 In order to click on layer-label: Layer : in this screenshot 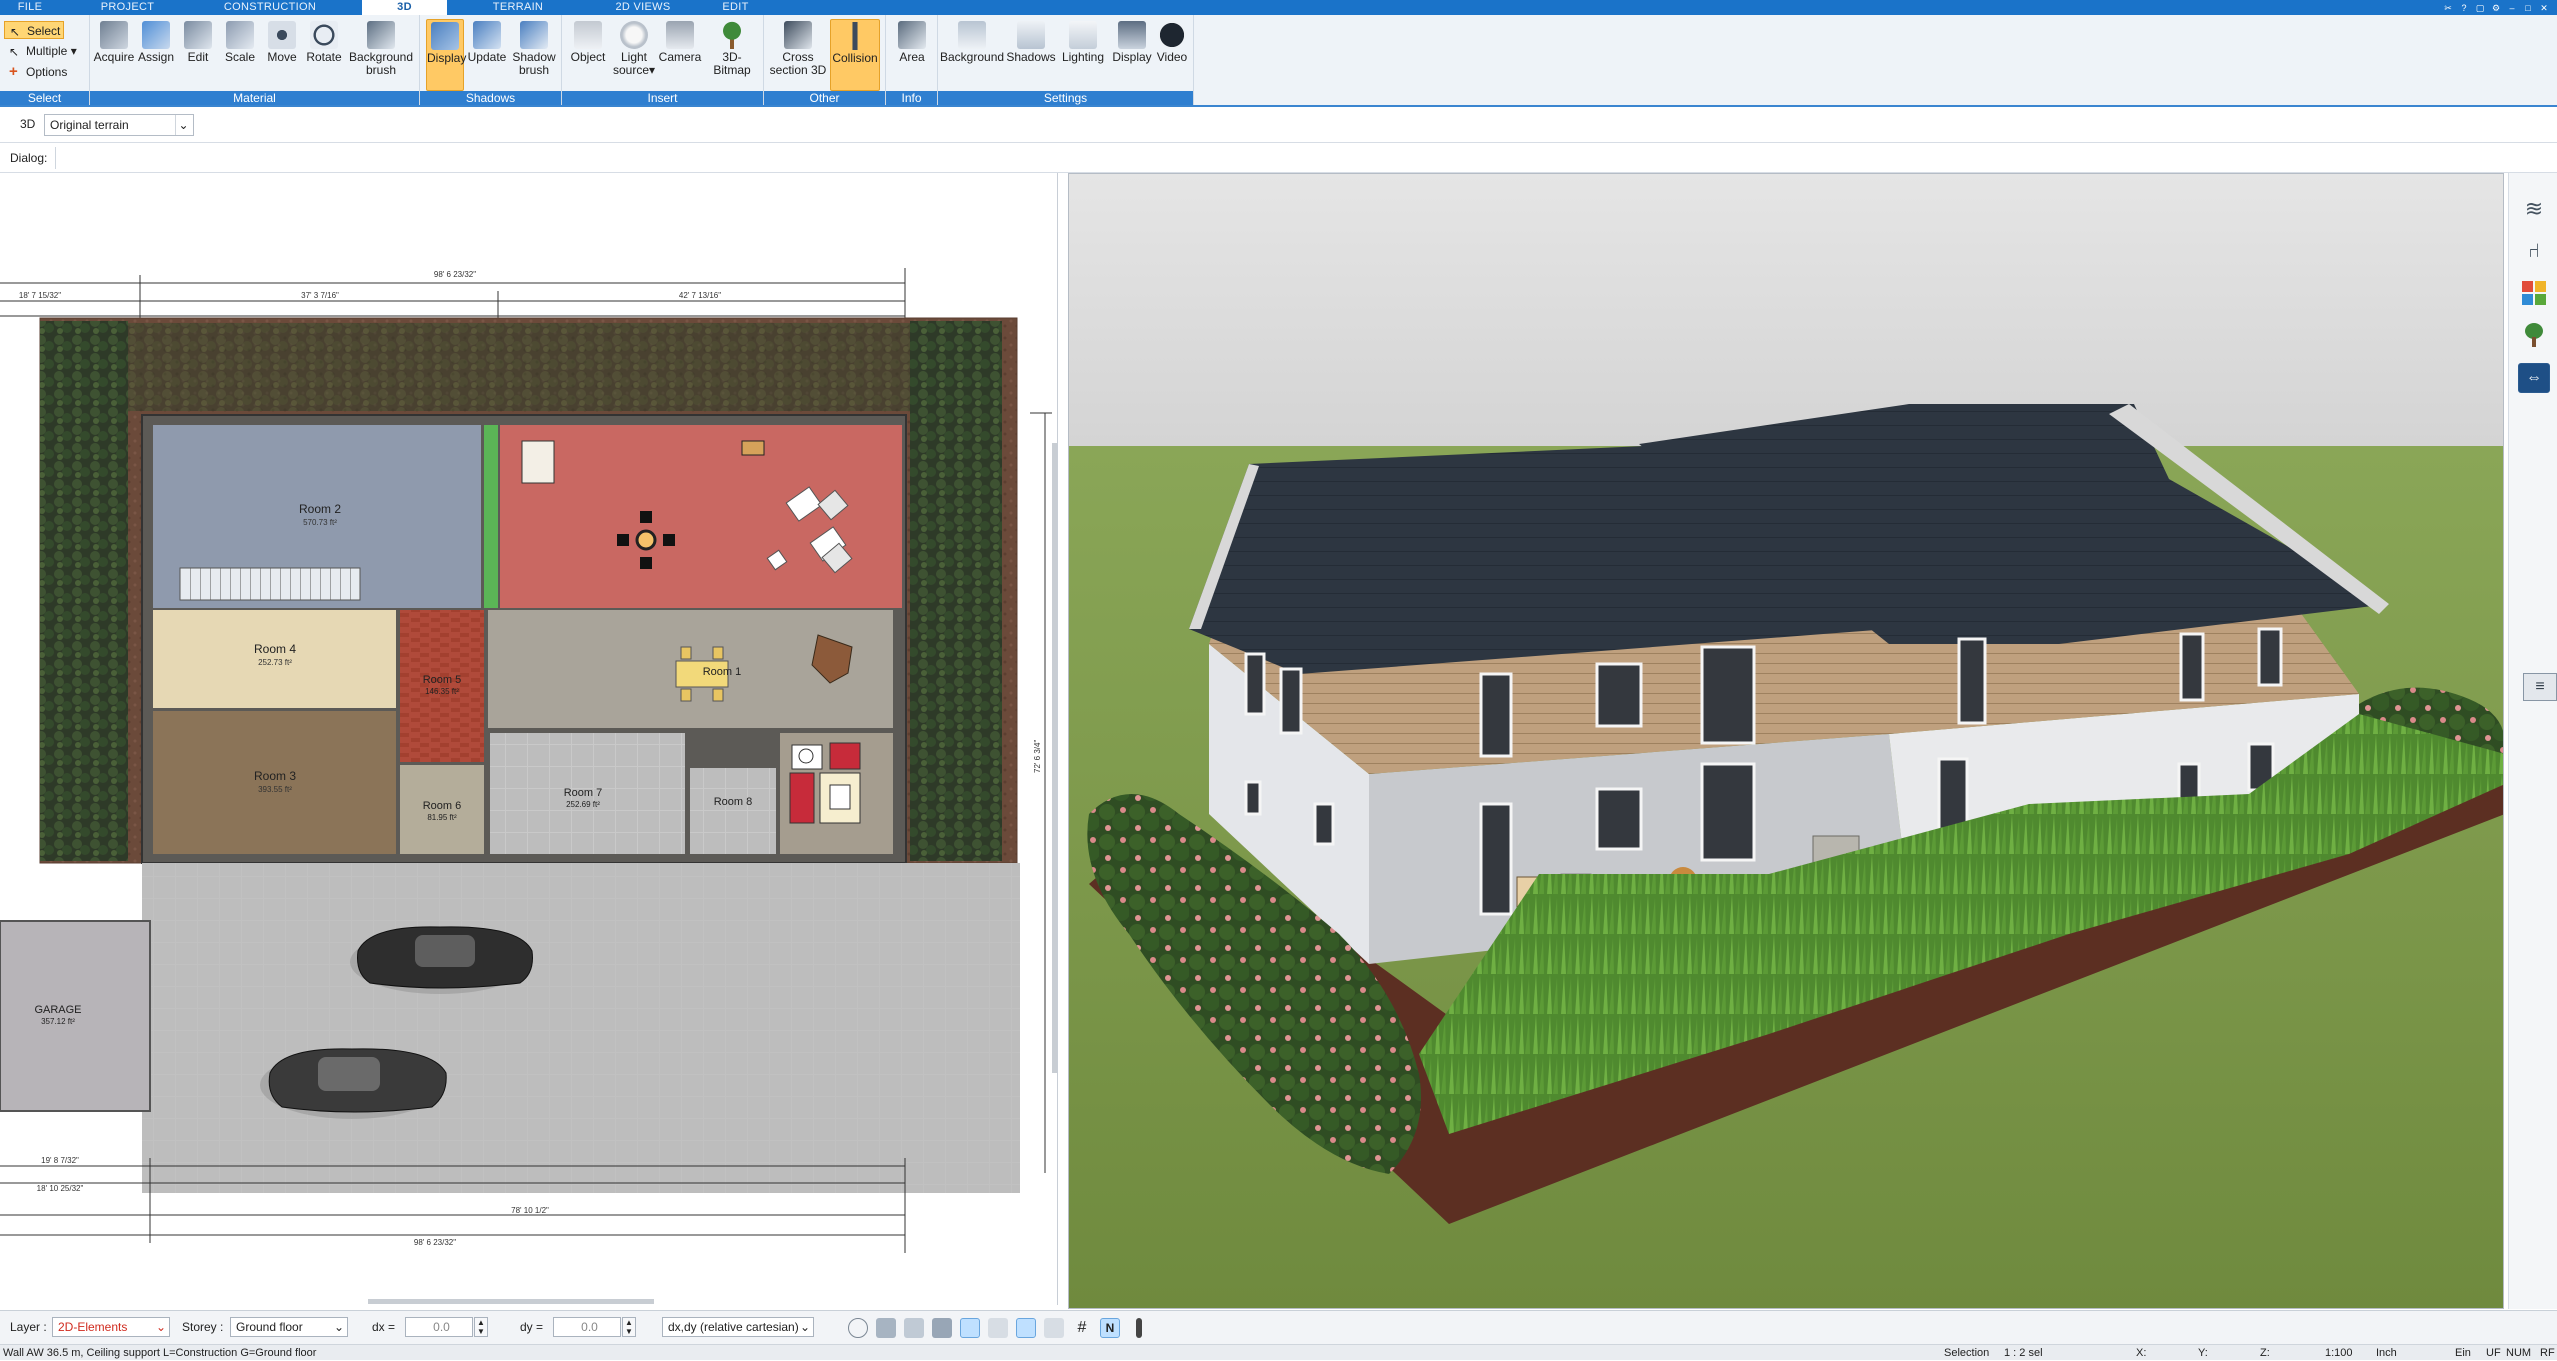, I will do `click(28, 1327)`.